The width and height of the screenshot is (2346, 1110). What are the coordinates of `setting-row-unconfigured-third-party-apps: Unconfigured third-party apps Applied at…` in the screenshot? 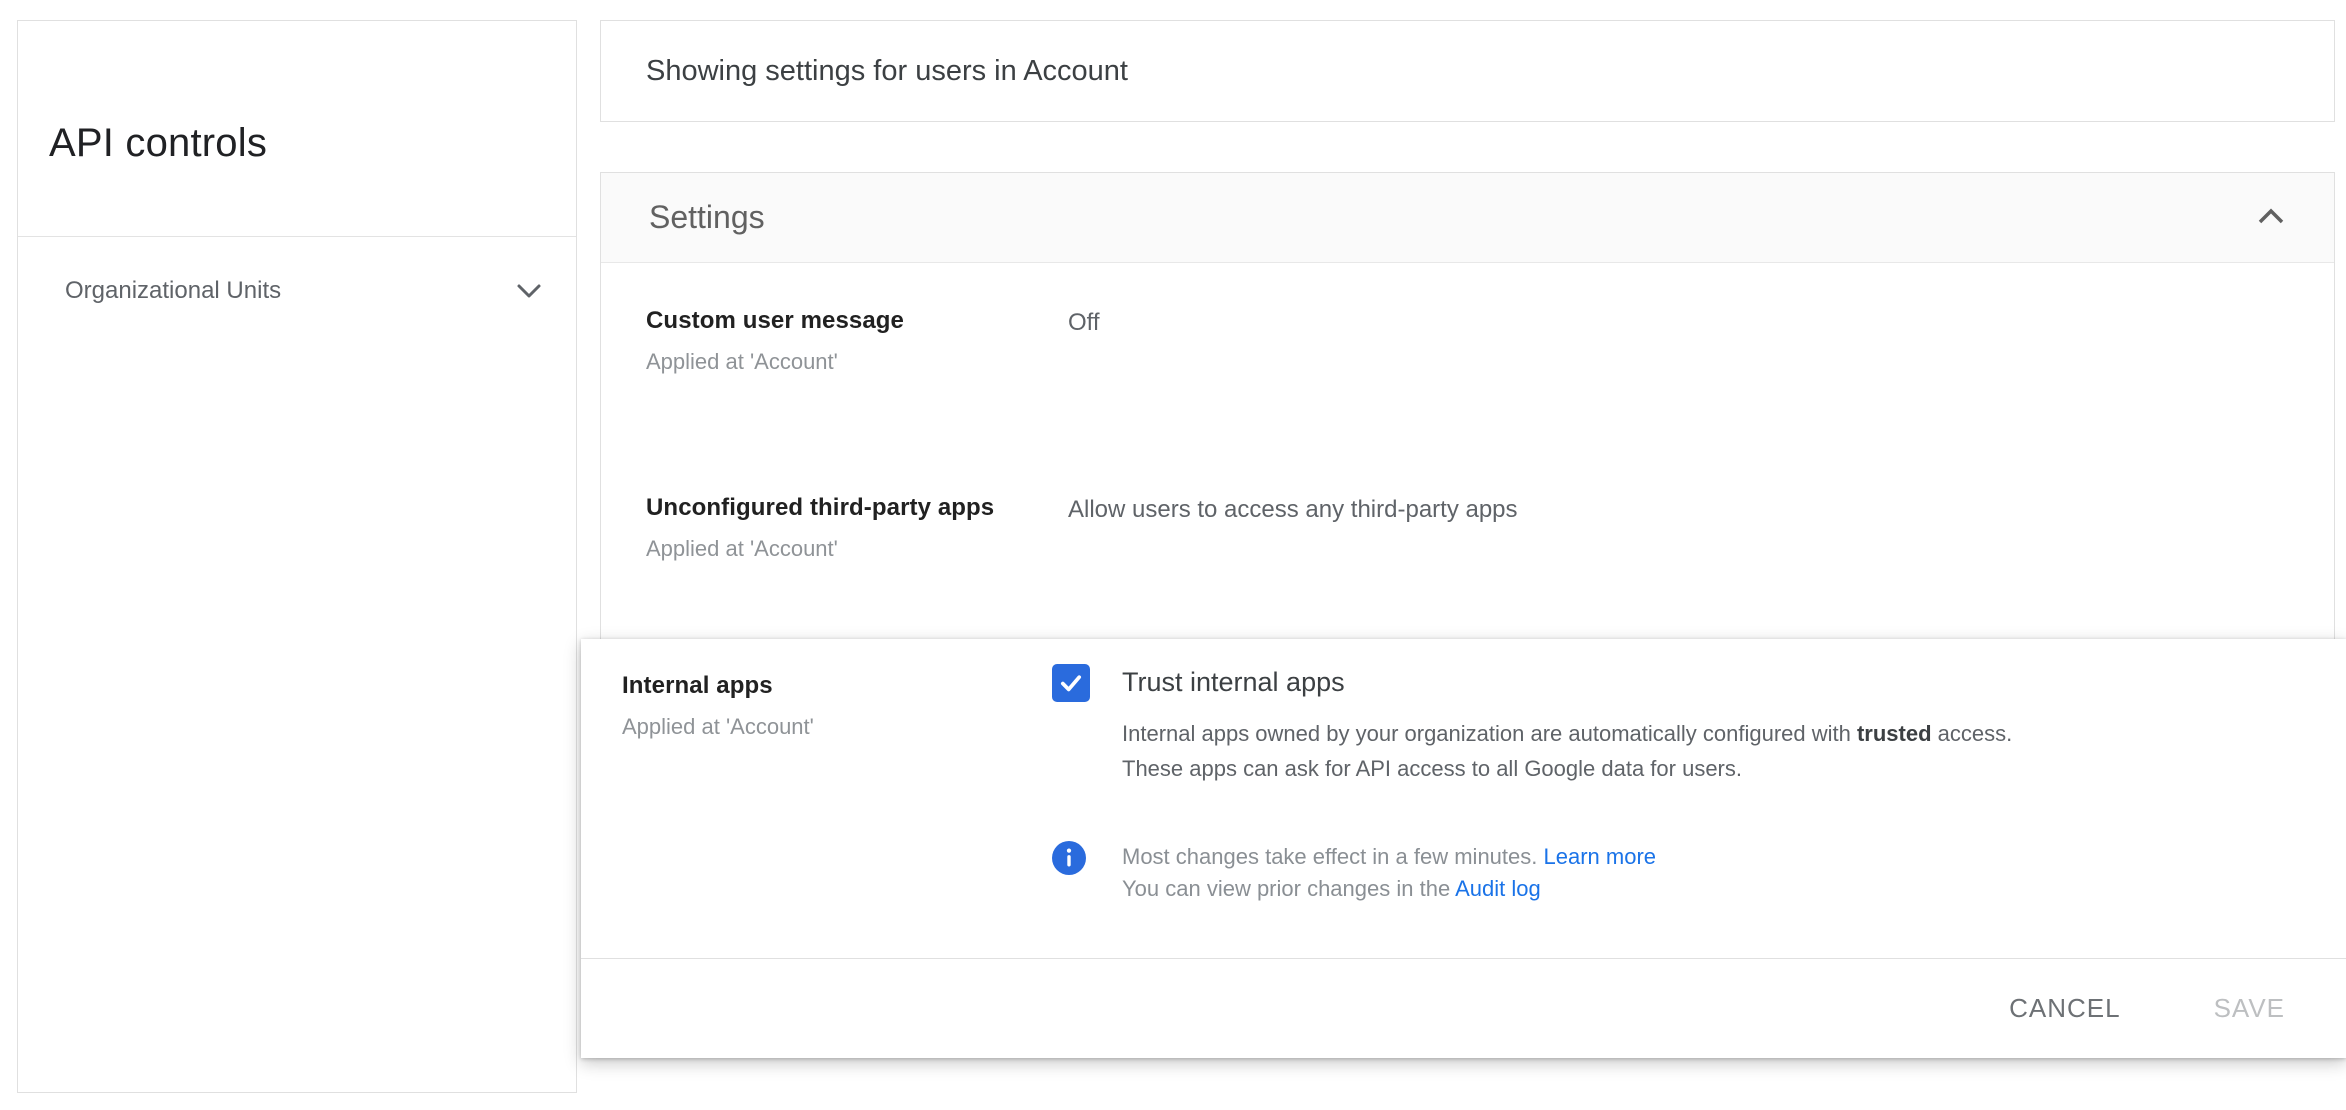 It's located at (1467, 543).